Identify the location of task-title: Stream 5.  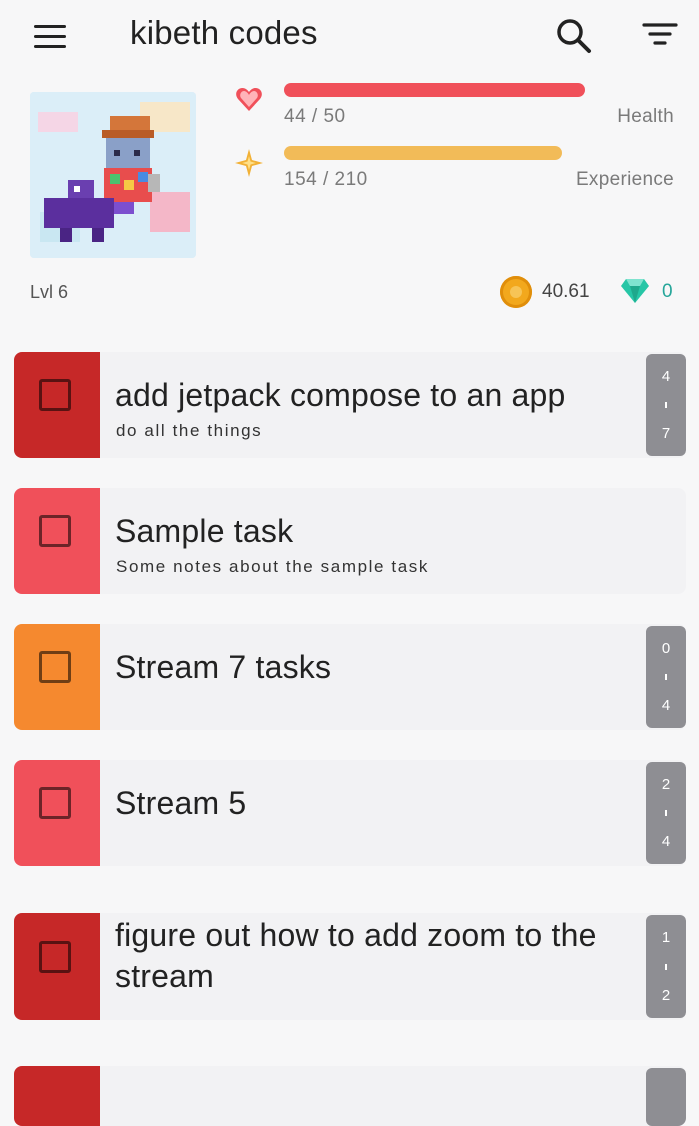
(181, 803).